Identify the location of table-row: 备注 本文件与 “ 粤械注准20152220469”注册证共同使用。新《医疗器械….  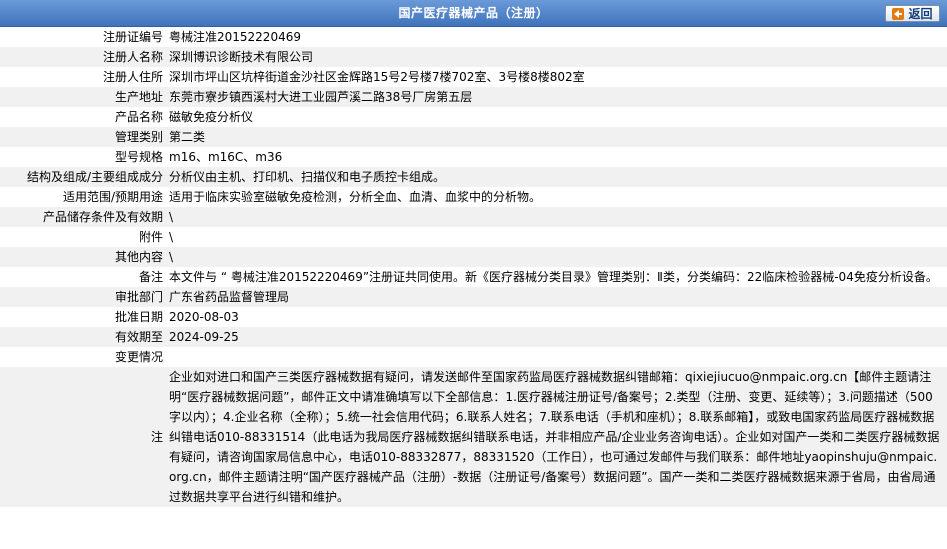
(473, 277).